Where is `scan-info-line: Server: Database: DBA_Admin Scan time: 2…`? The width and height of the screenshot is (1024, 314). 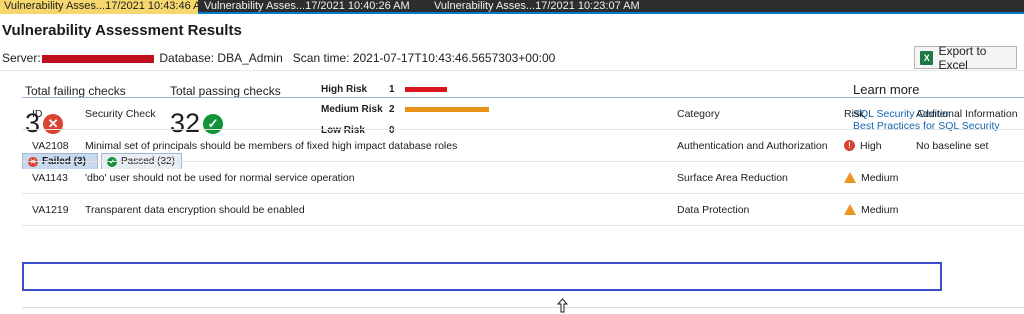
scan-info-line: Server: Database: DBA_Admin Scan time: 2… is located at coordinates (278, 58).